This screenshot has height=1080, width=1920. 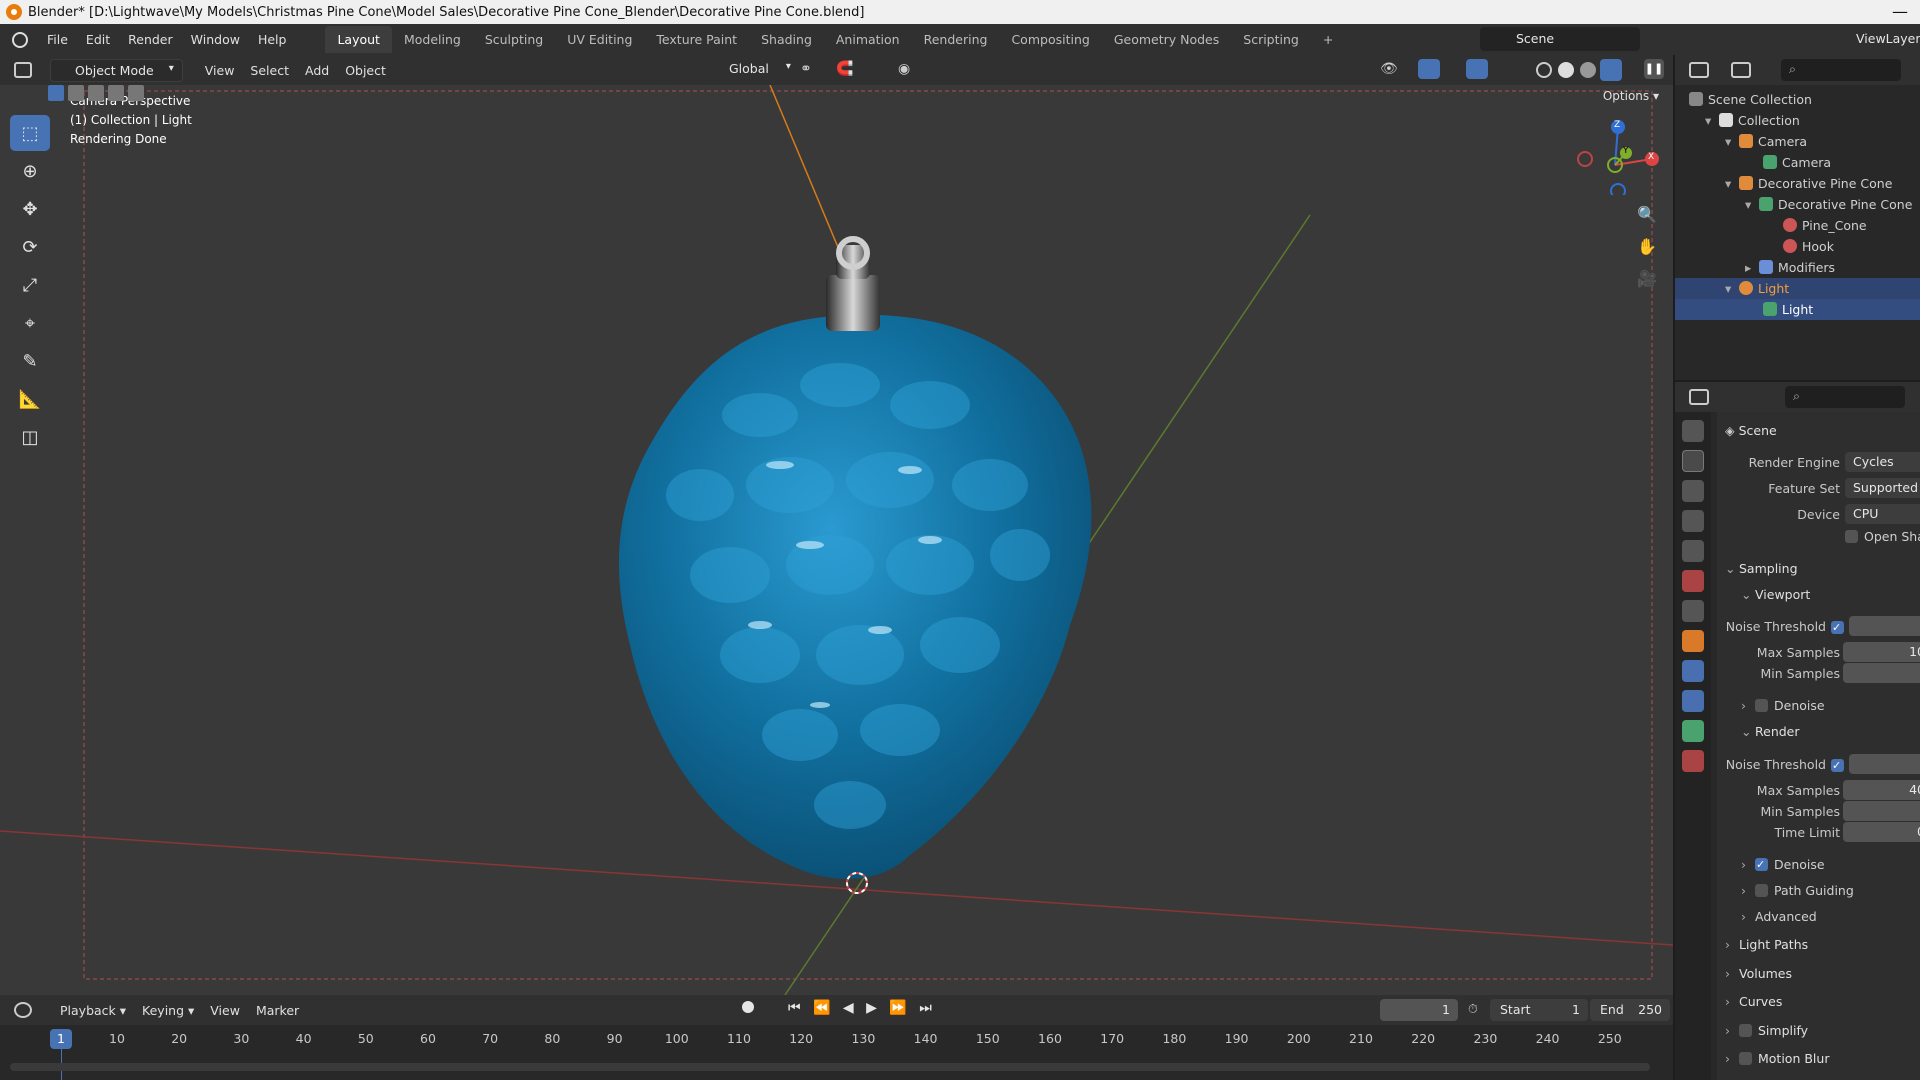 I want to click on outliner-row-material-pine: Pine_Cone, so click(x=1797, y=225).